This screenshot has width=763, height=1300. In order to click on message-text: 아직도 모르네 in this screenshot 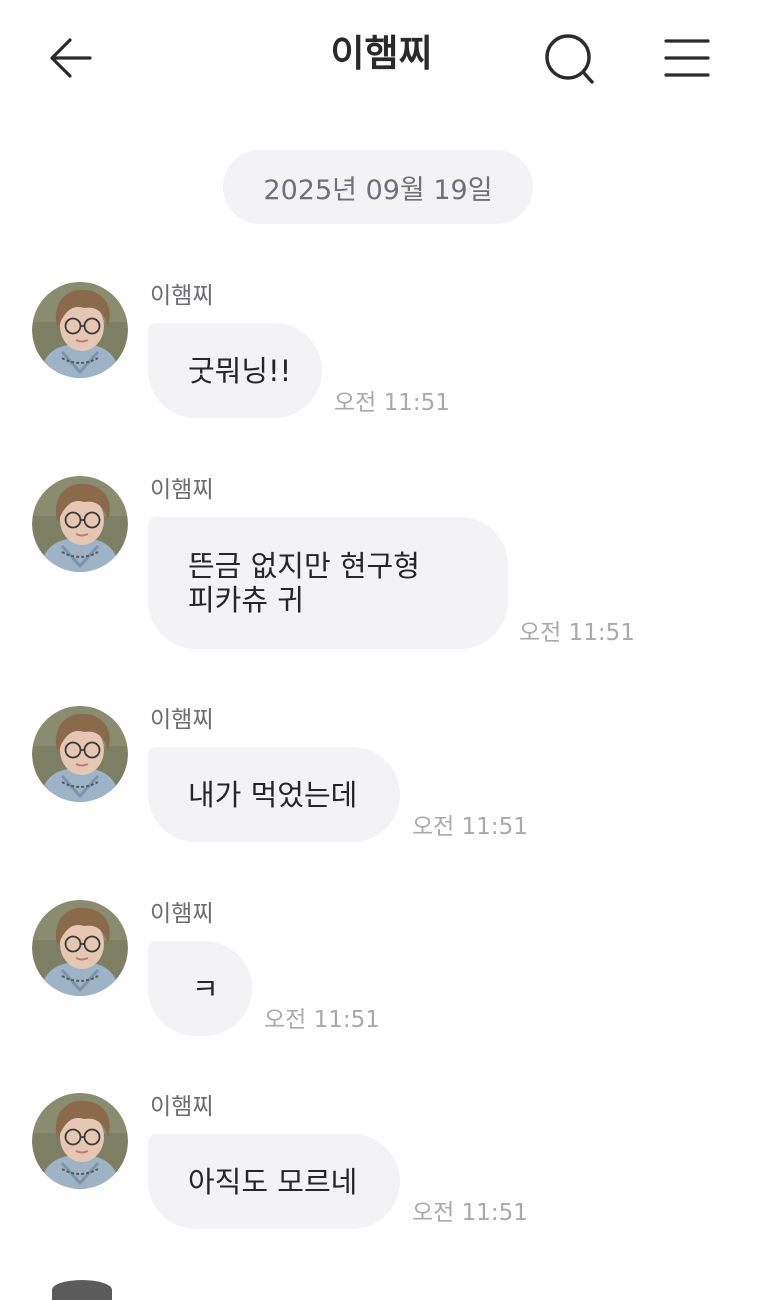, I will do `click(273, 1182)`.